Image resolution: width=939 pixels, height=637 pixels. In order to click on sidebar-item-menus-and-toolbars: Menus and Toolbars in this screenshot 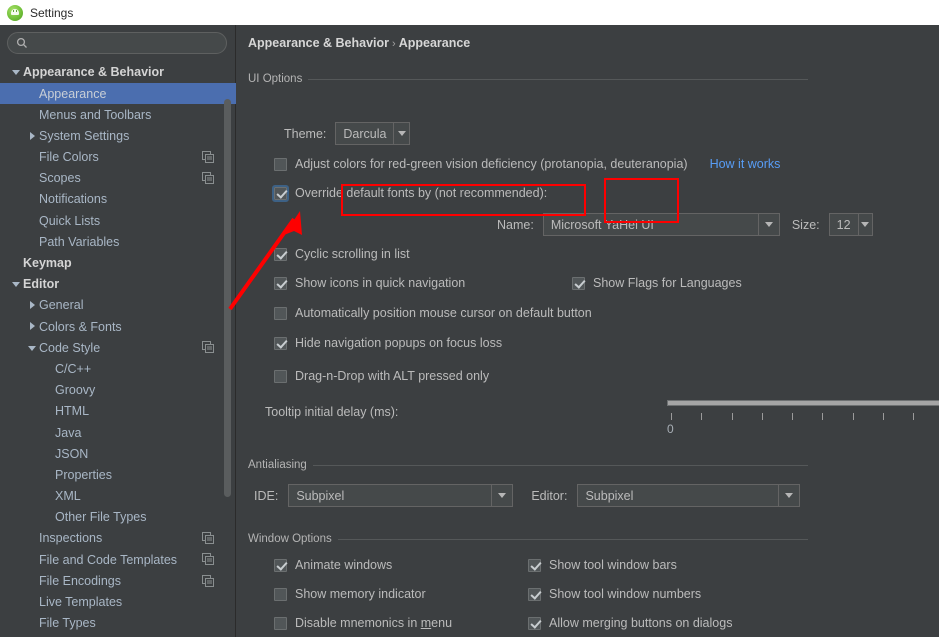, I will do `click(118, 114)`.